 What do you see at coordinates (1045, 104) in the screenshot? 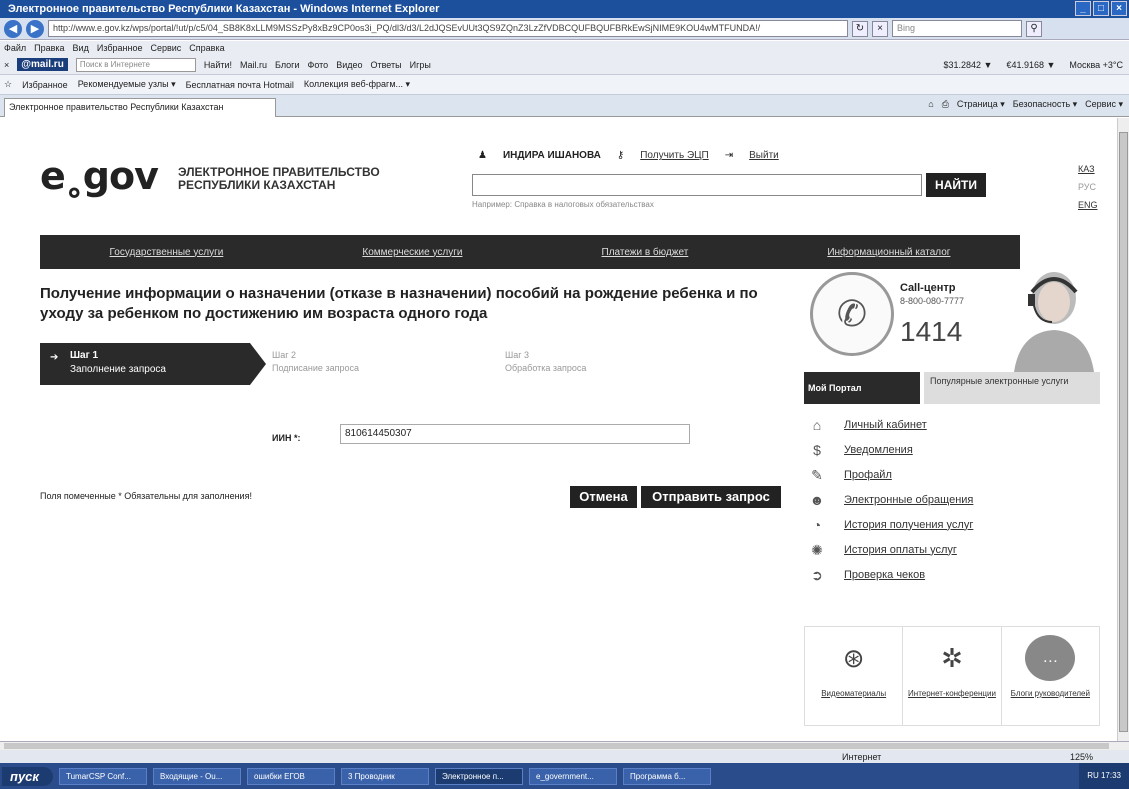
I see `cmd-security: Безопасность ▾` at bounding box center [1045, 104].